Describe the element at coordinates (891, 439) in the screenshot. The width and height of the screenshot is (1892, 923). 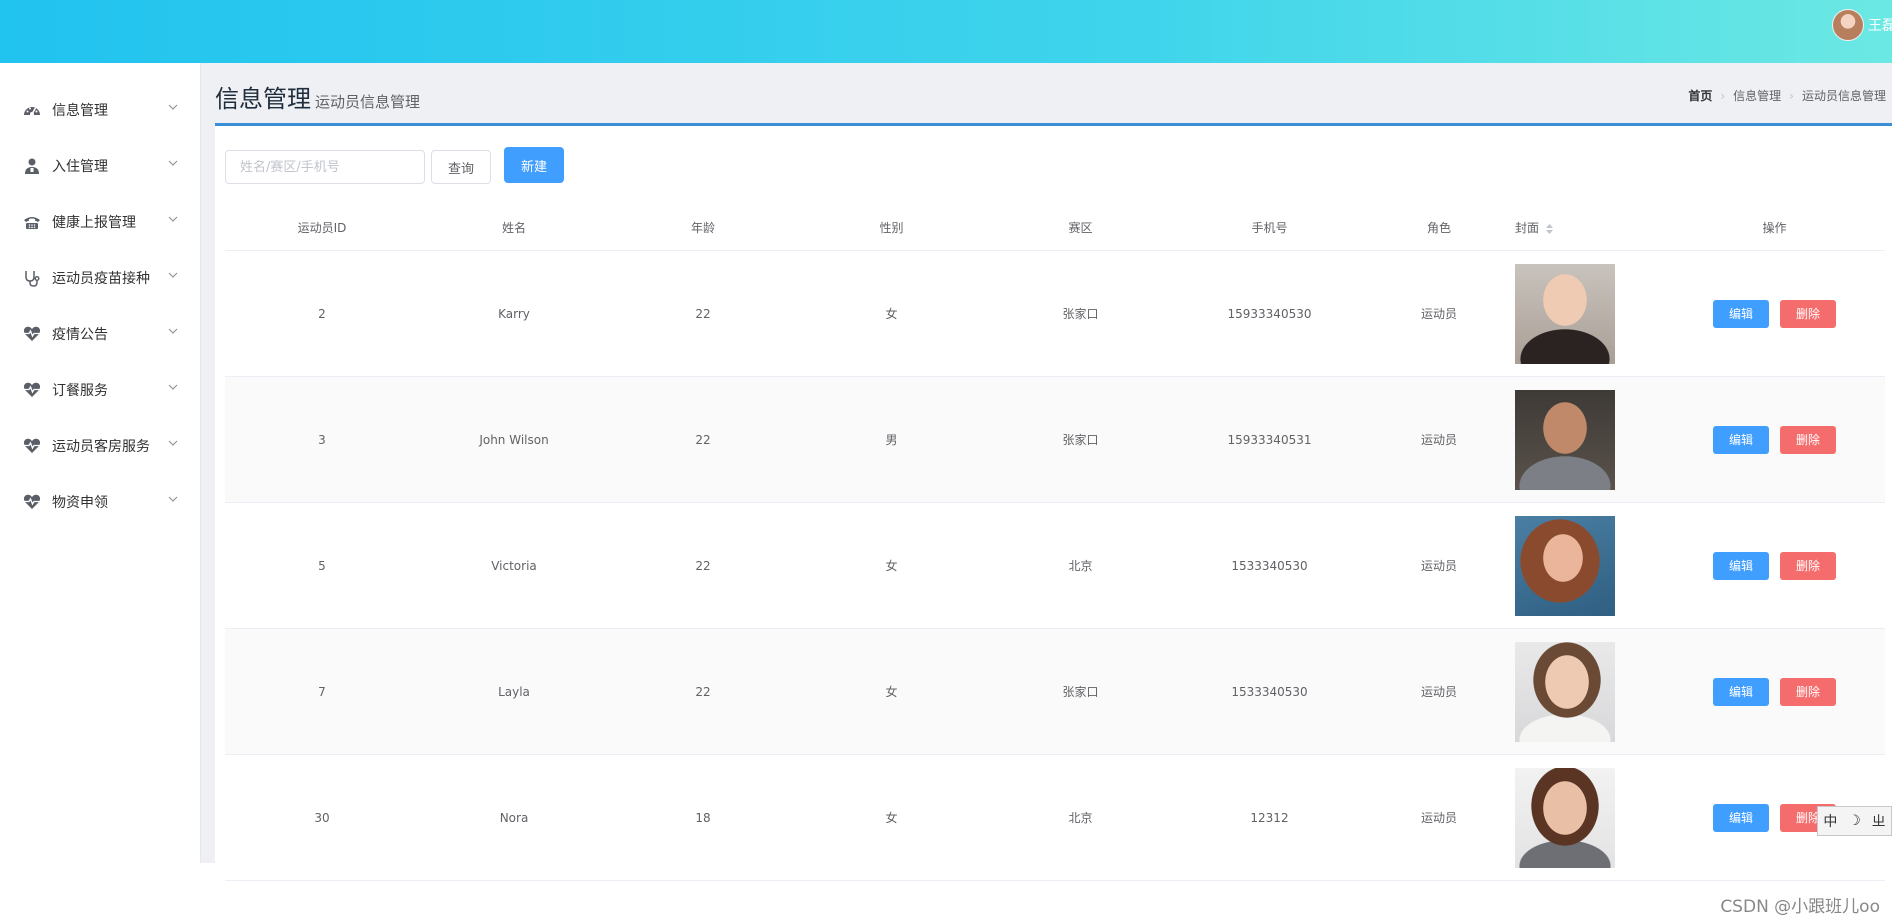
I see `cell-gender: 男` at that location.